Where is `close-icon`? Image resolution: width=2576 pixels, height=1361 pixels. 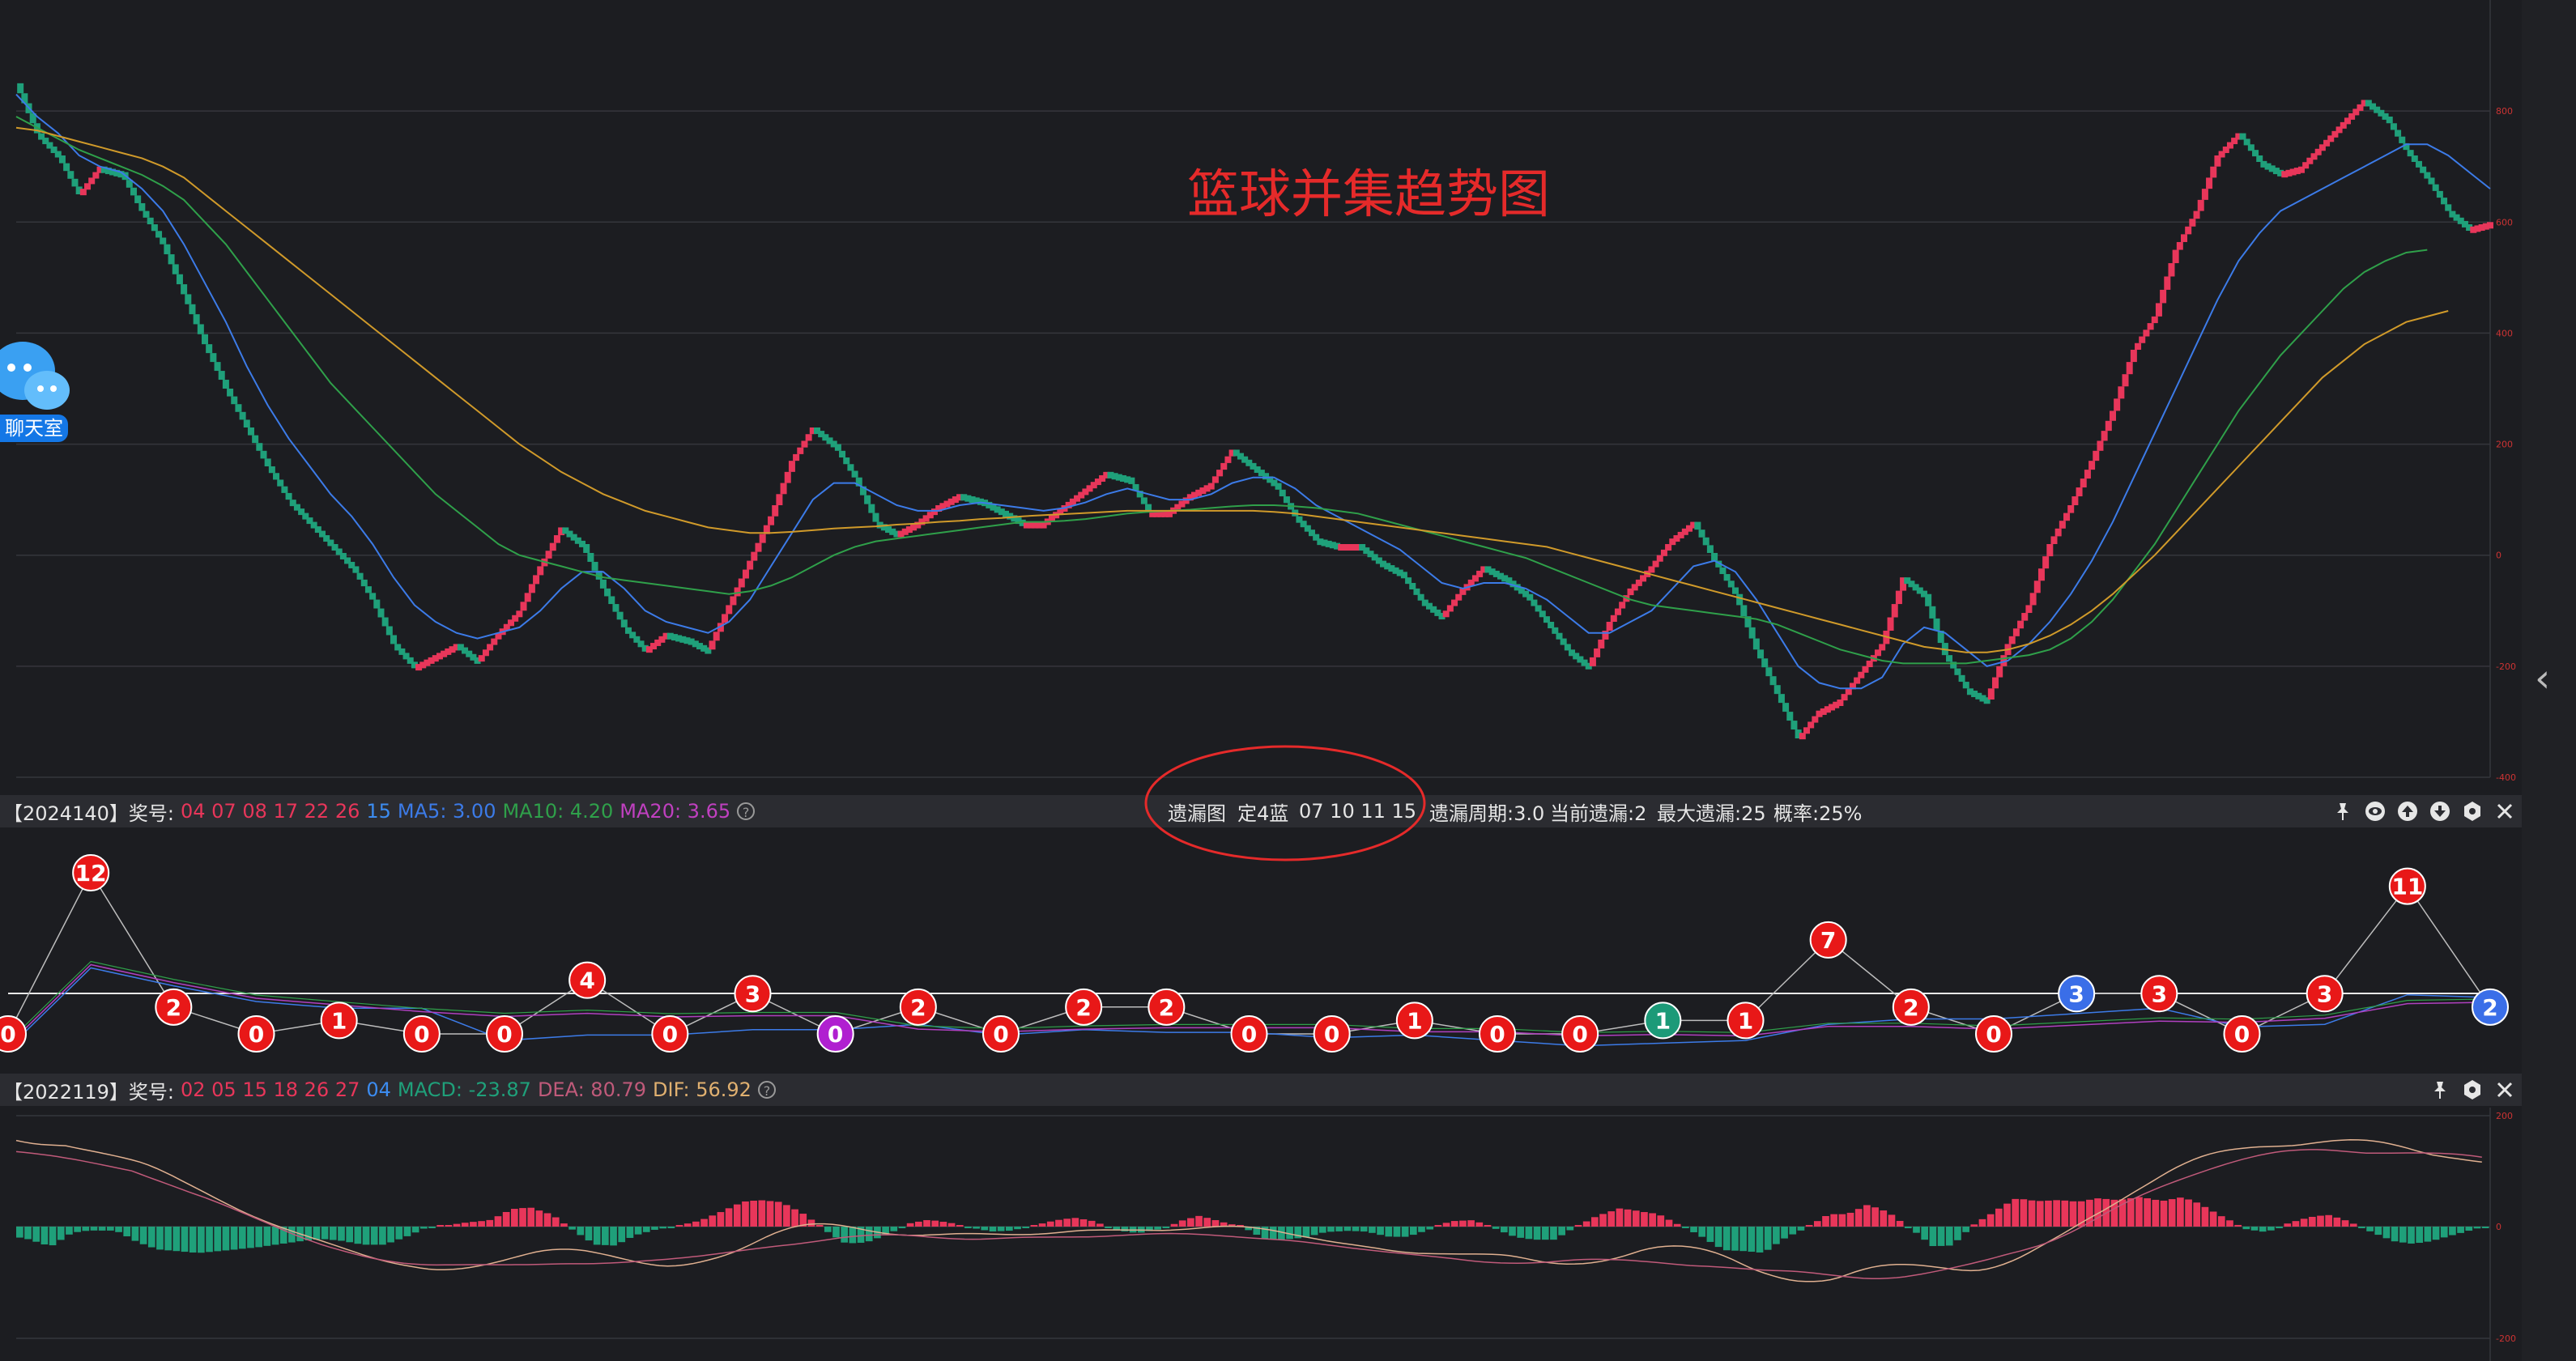 close-icon is located at coordinates (2504, 812).